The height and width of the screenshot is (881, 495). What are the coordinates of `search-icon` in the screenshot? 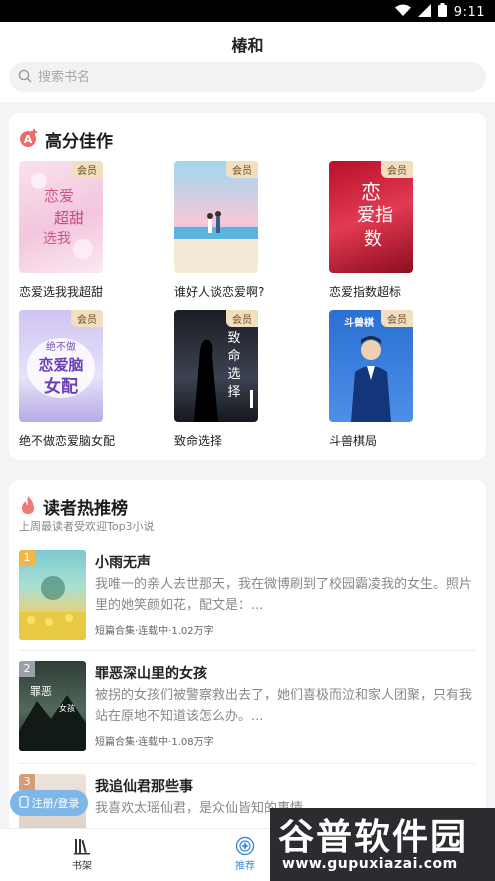 It's located at (25, 77).